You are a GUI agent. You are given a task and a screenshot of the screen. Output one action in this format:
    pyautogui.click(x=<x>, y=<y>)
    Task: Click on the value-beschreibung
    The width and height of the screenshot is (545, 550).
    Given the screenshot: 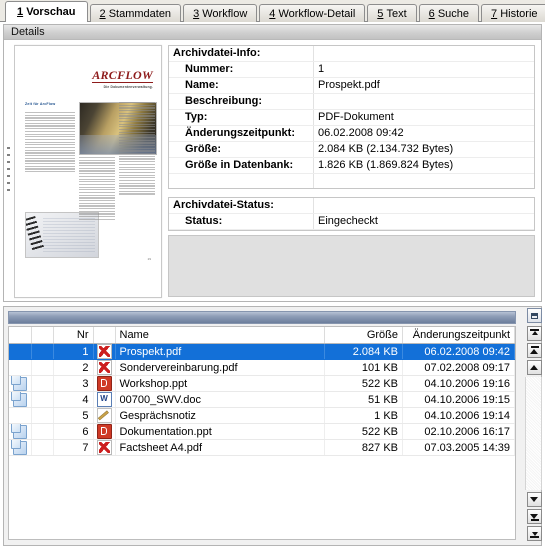 What is the action you would take?
    pyautogui.click(x=423, y=101)
    